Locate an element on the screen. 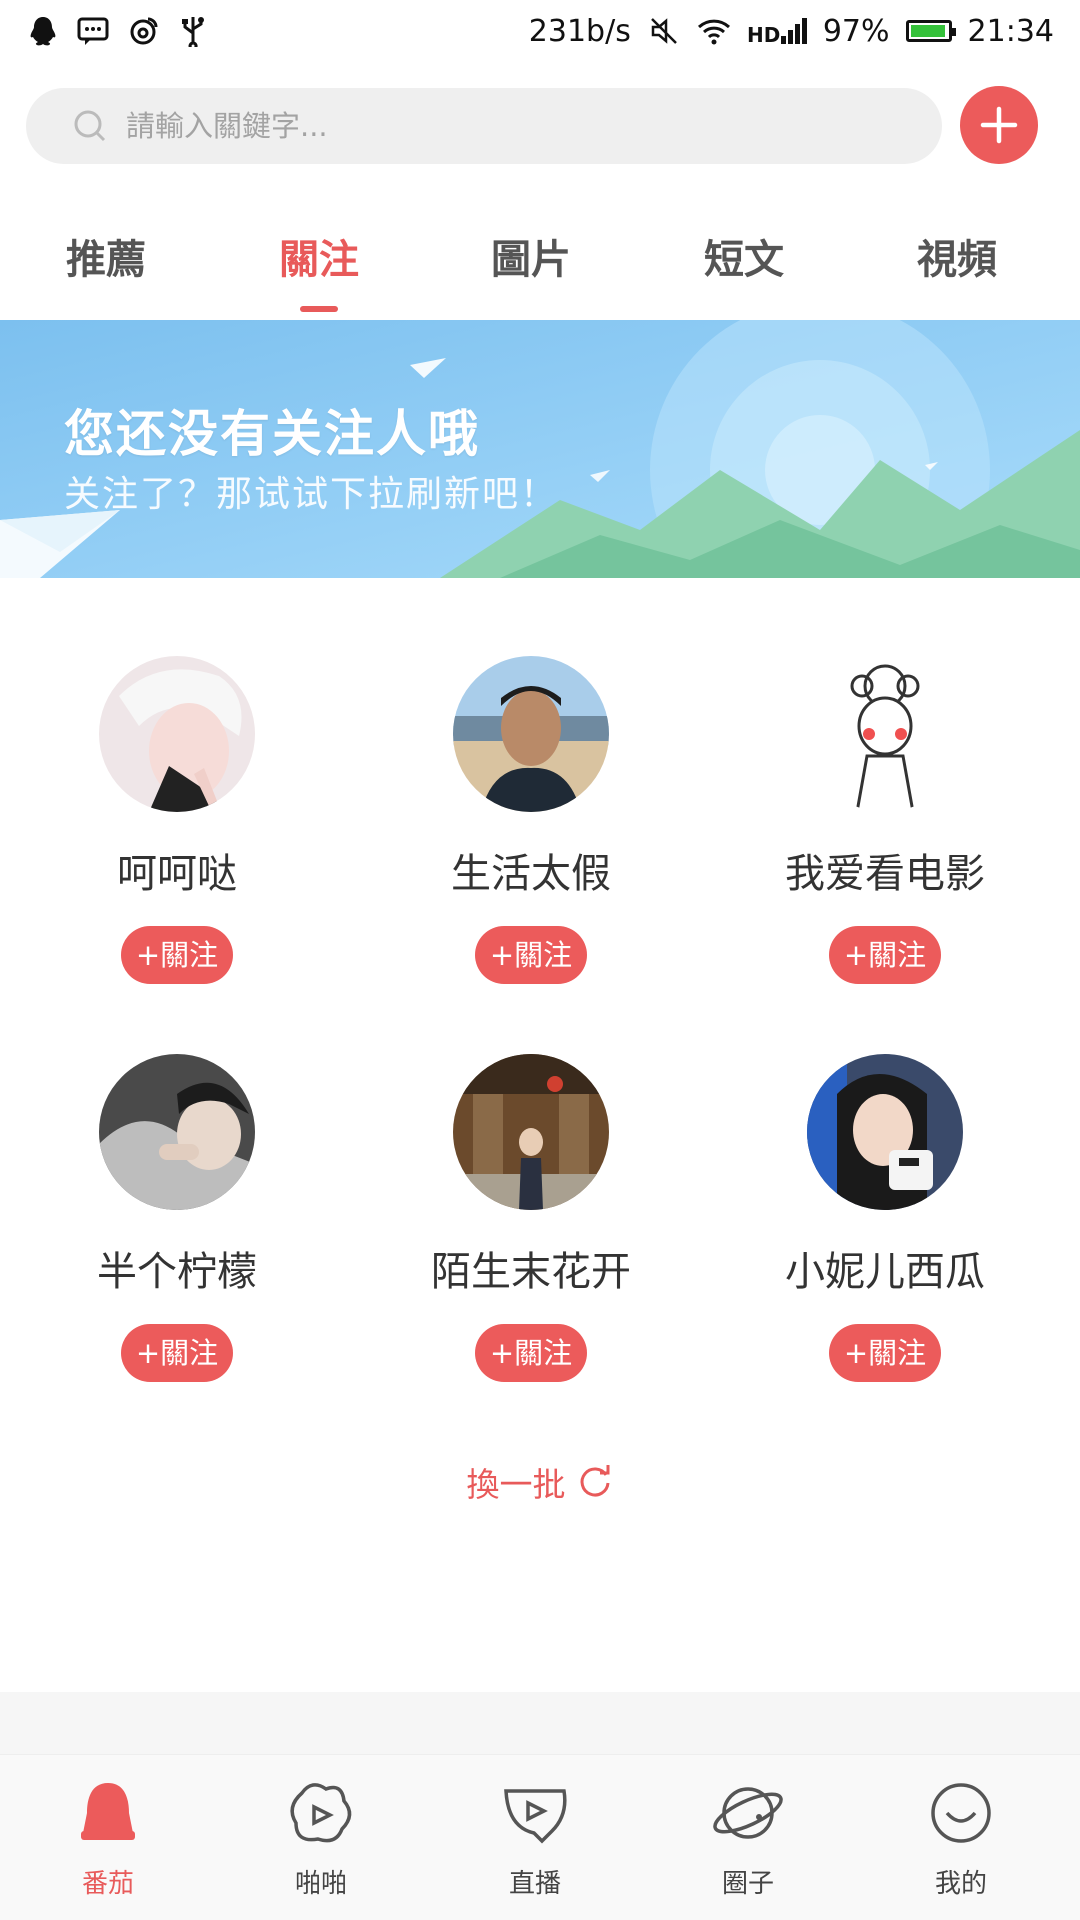 This screenshot has width=1080, height=1920. tab-label: 關注 is located at coordinates (319, 260).